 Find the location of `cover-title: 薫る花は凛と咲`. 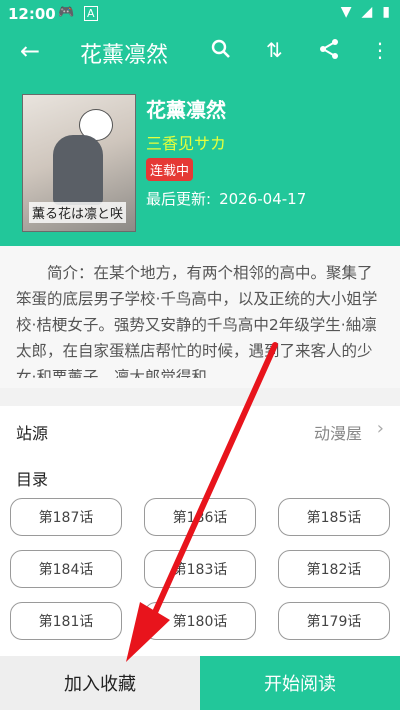

cover-title: 薫る花は凛と咲 is located at coordinates (78, 212).